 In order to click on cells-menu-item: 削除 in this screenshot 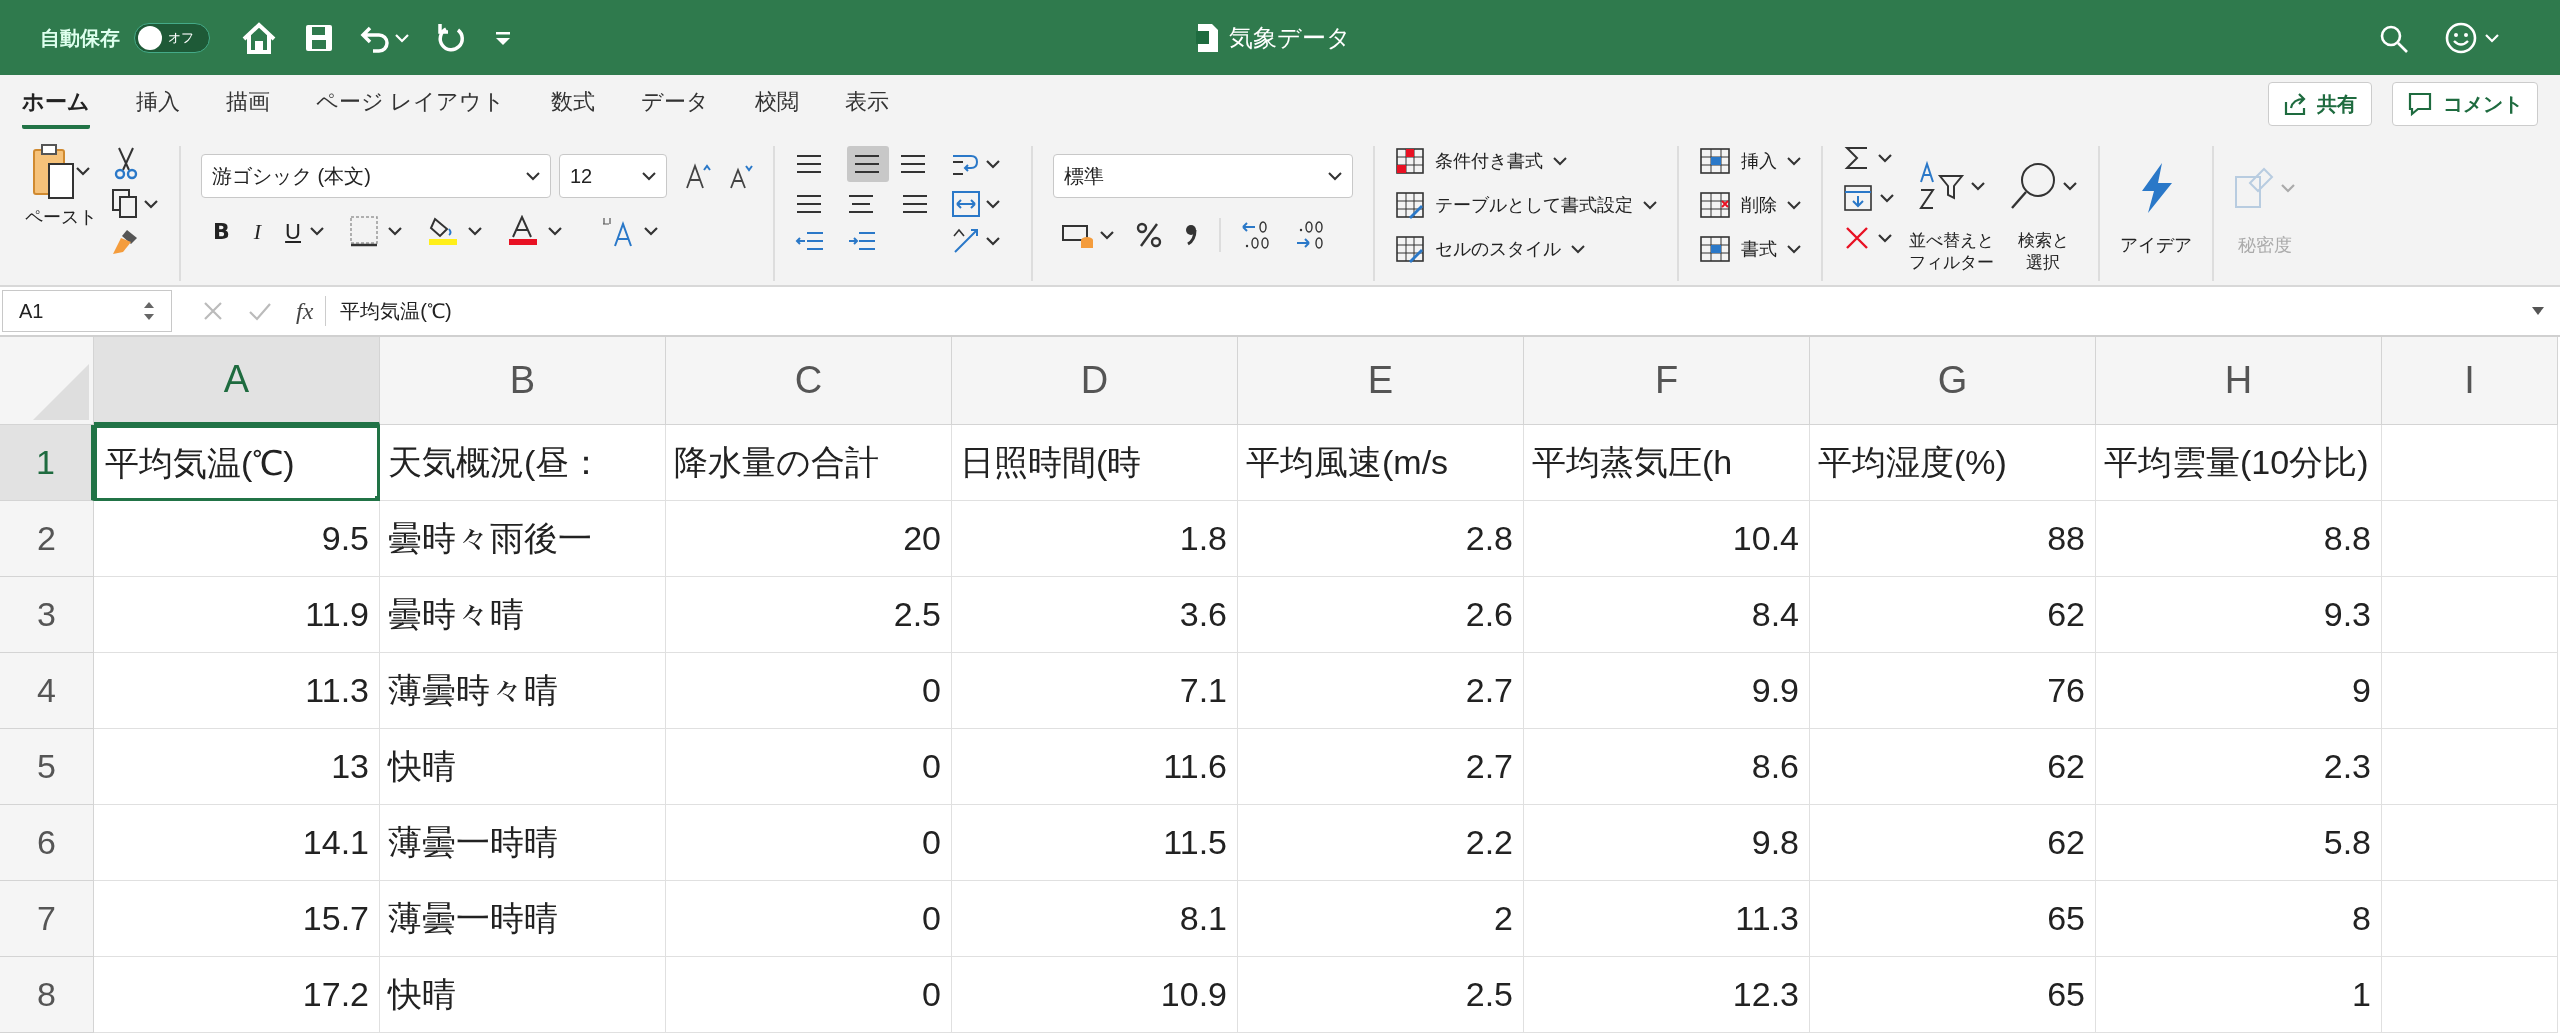, I will do `click(1750, 205)`.